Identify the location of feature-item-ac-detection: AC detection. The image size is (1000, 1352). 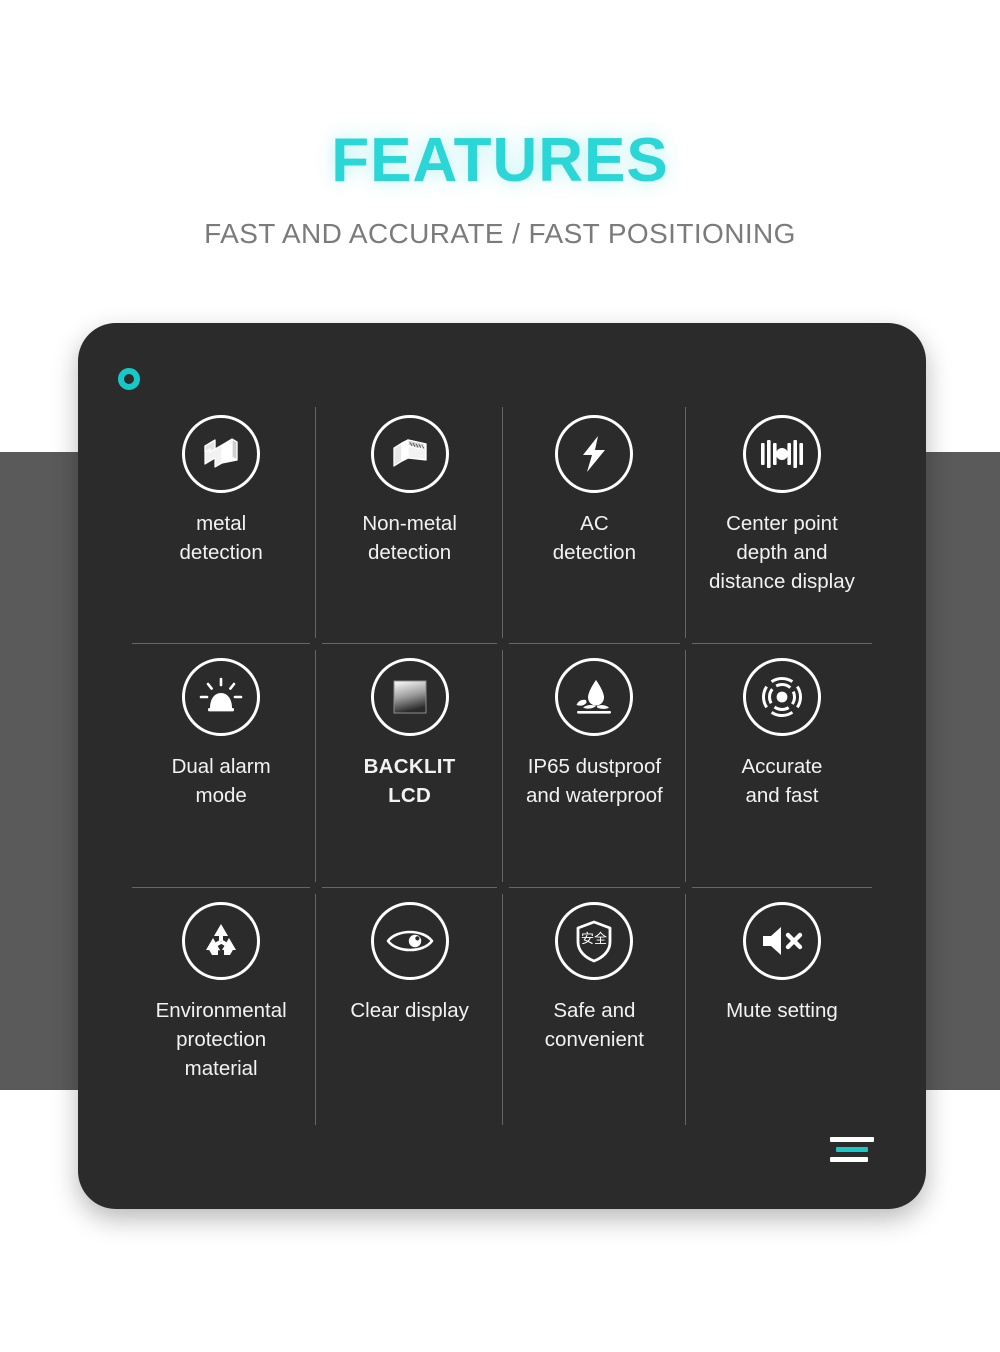
(594, 523).